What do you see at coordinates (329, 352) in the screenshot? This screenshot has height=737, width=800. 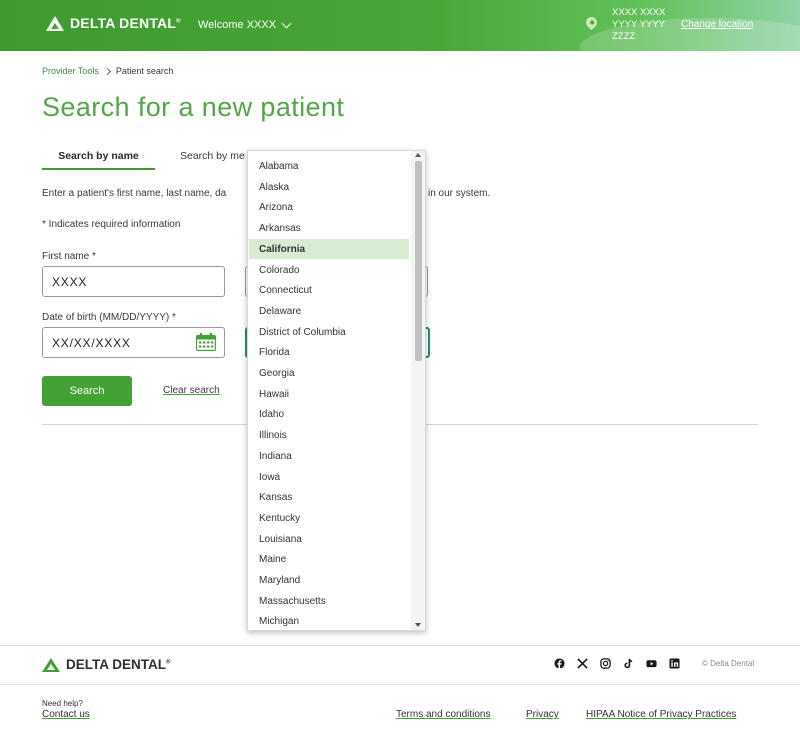 I see `dropdown-option: Florida` at bounding box center [329, 352].